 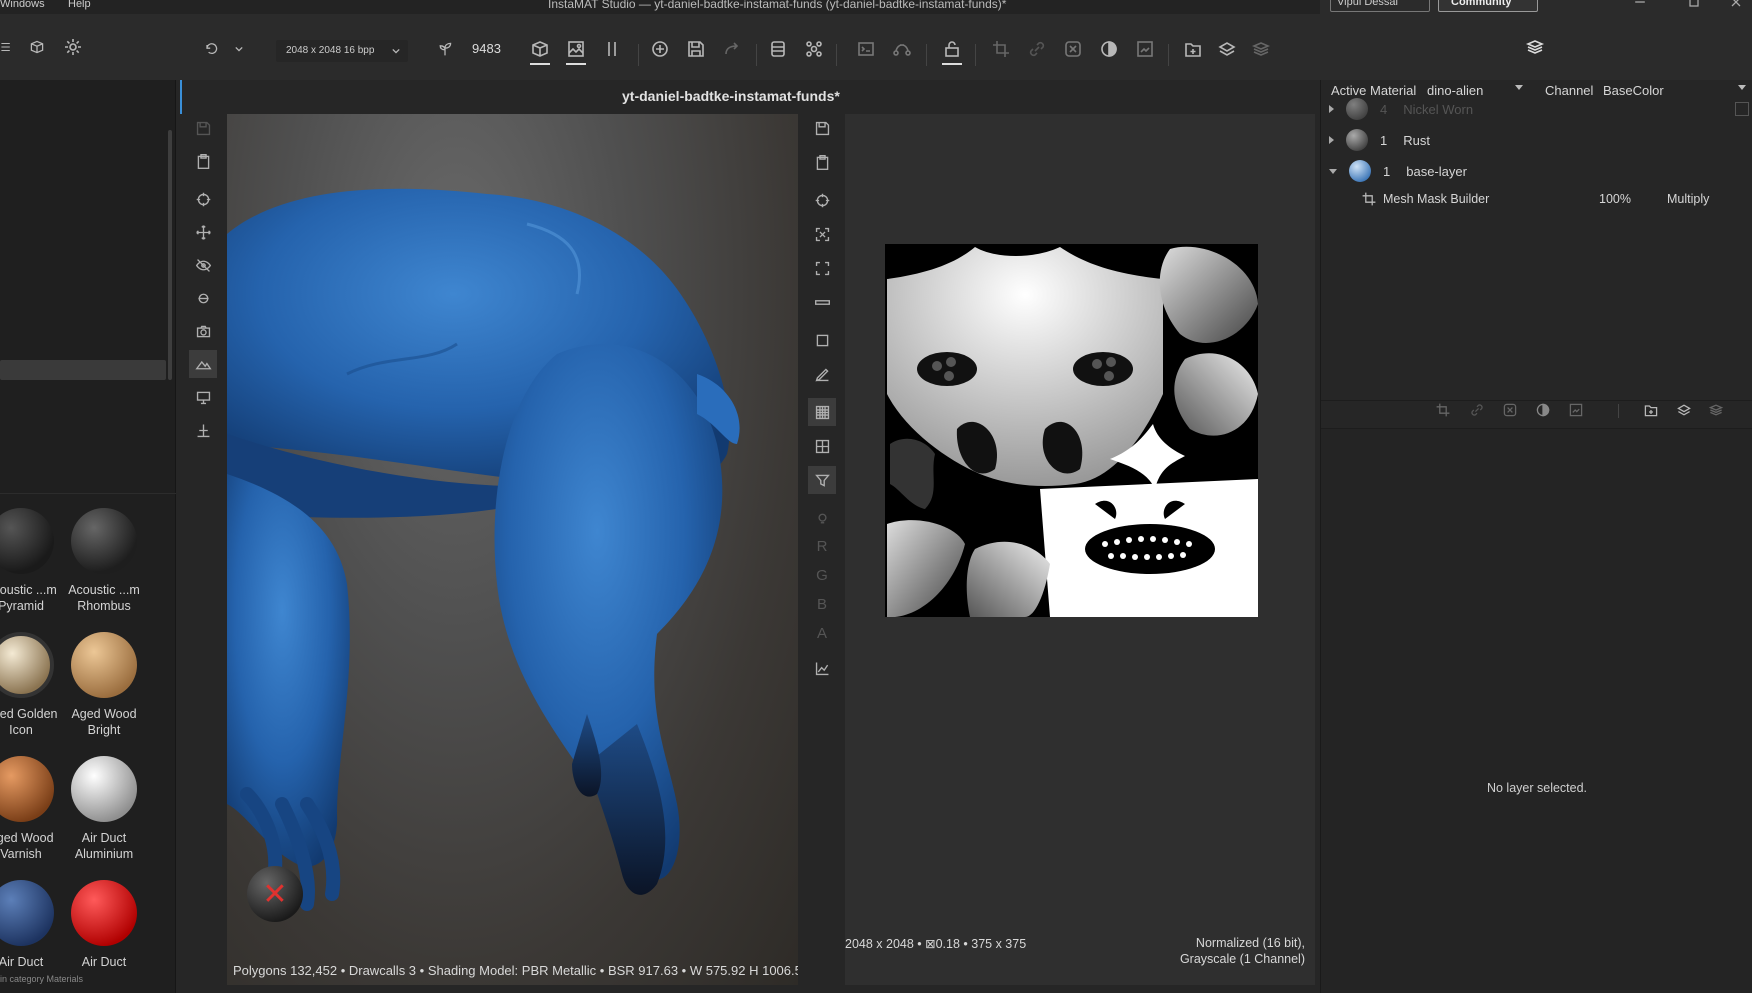 I want to click on menu-help: Help, so click(x=79, y=5).